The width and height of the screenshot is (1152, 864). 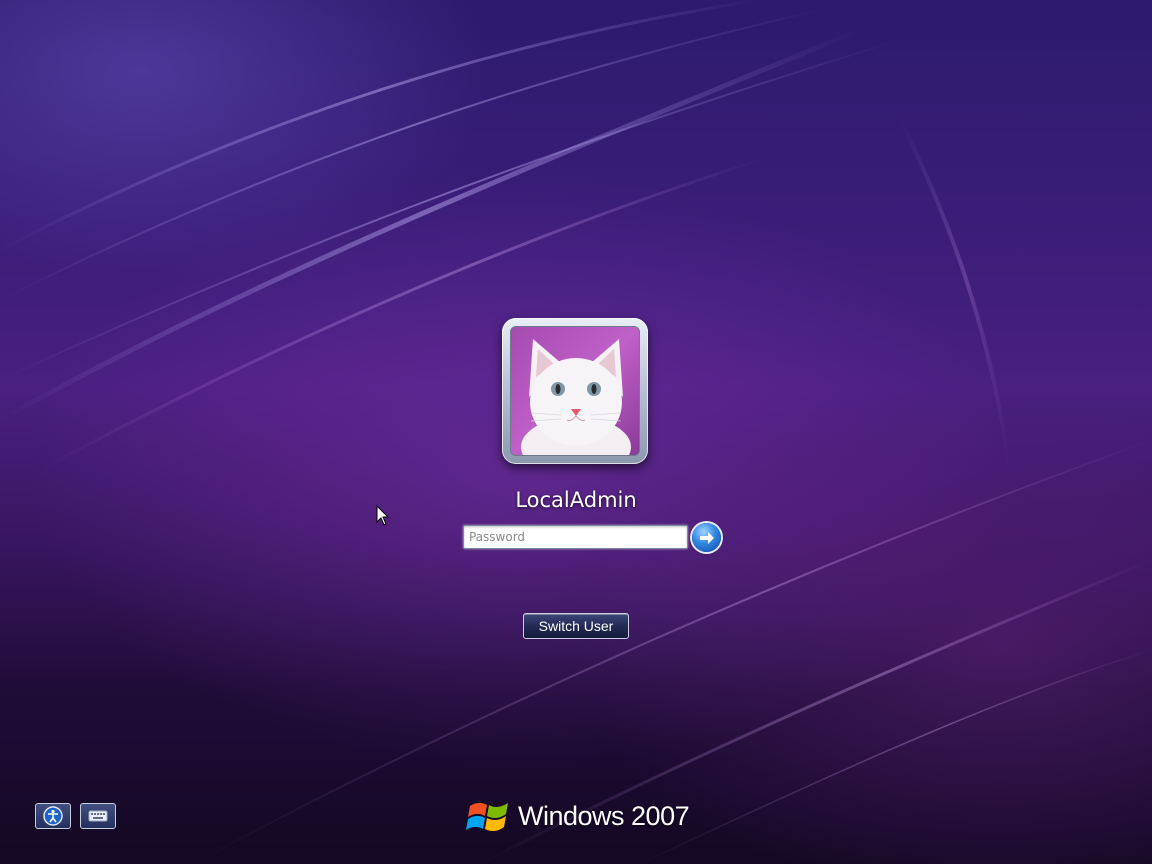 I want to click on ease-of-access-button, so click(x=53, y=816).